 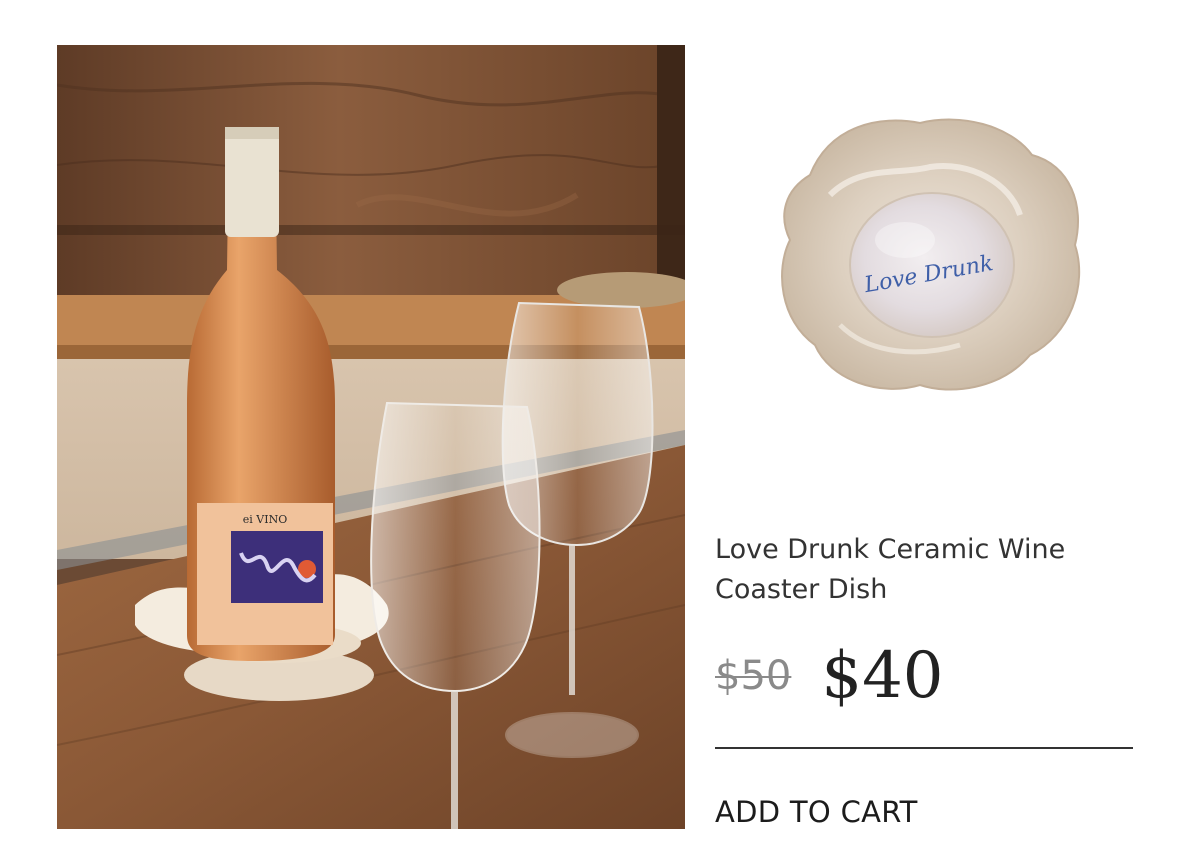 I want to click on add-to-cart-button: ADD TO CART, so click(x=816, y=812).